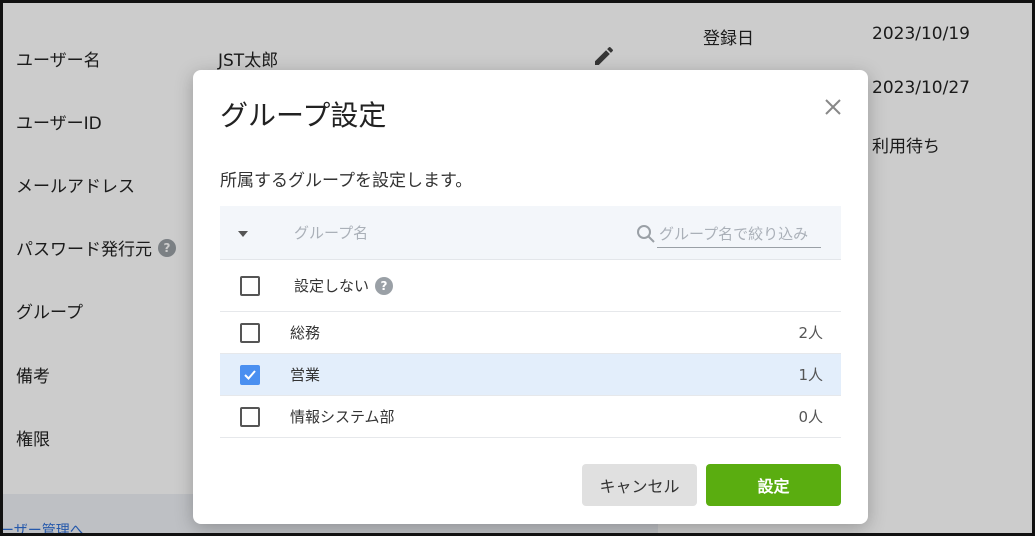  I want to click on close-icon, so click(833, 107).